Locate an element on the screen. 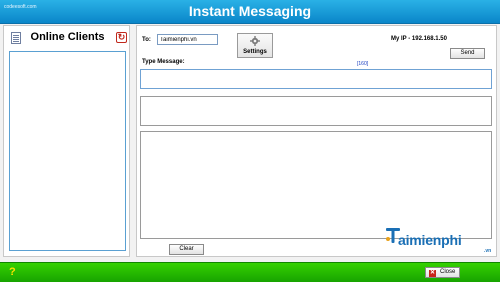 This screenshot has height=282, width=500. title-bar: codeesoft.com Instant Messaging is located at coordinates (250, 12).